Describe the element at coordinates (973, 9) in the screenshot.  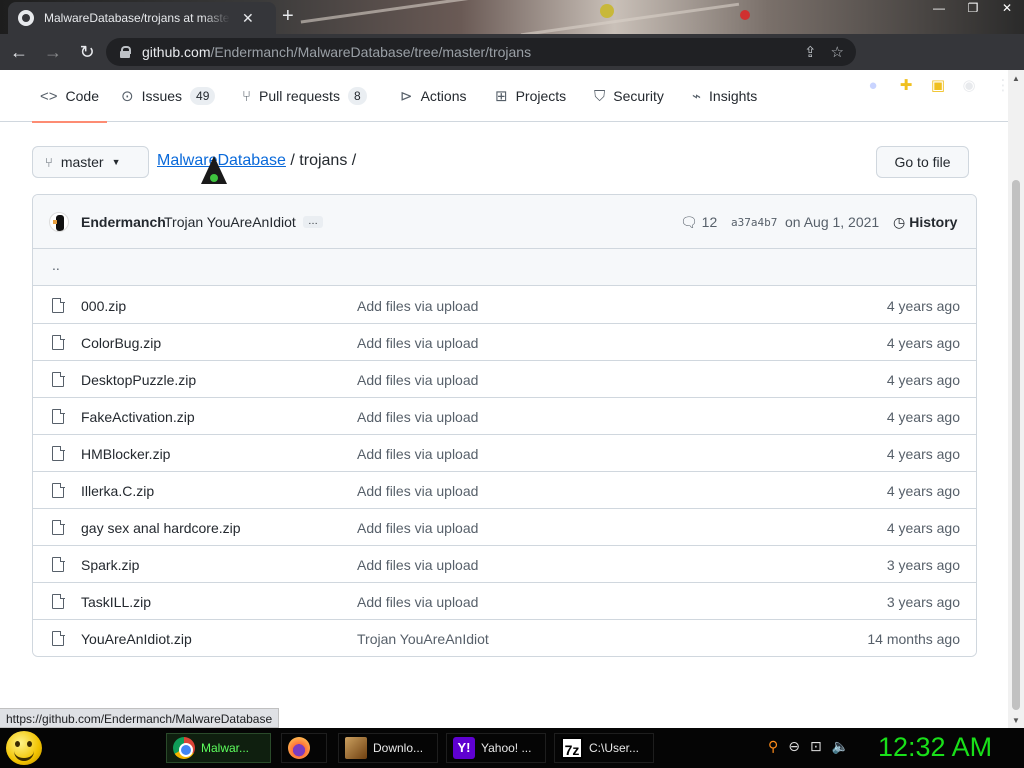
I see `restore-button: ❐` at that location.